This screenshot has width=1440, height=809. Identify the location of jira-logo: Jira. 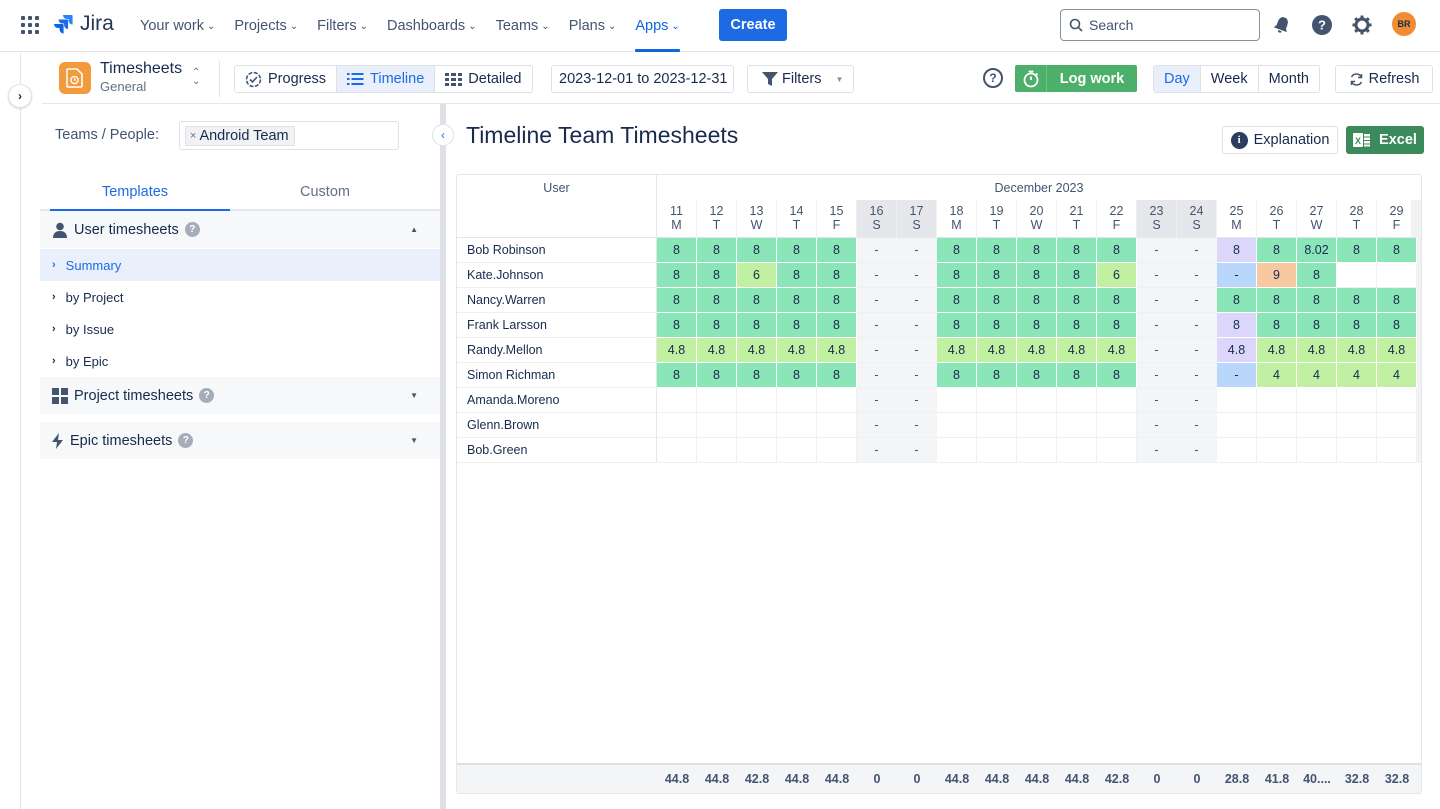
(83, 24).